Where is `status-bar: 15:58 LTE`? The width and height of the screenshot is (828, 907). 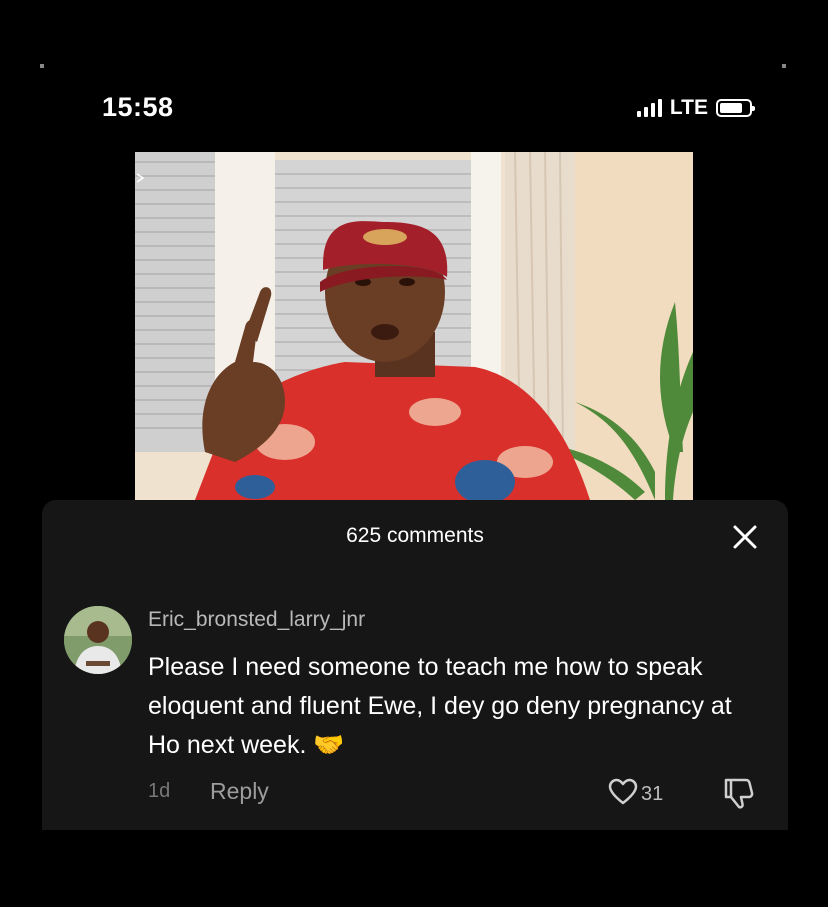 status-bar: 15:58 LTE is located at coordinates (414, 110).